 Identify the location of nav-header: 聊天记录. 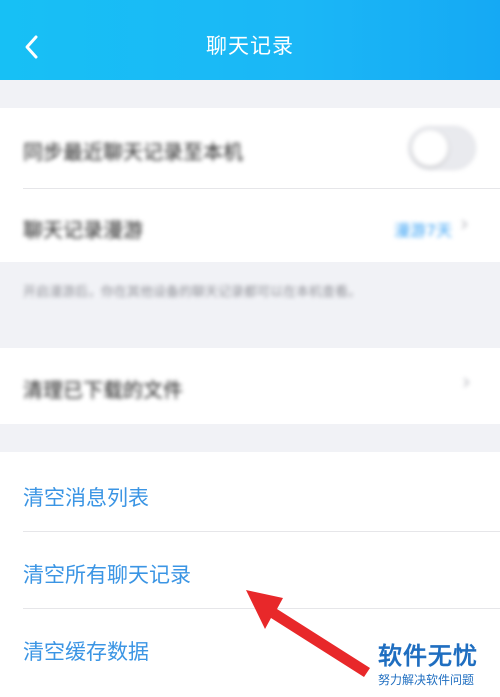
(250, 40).